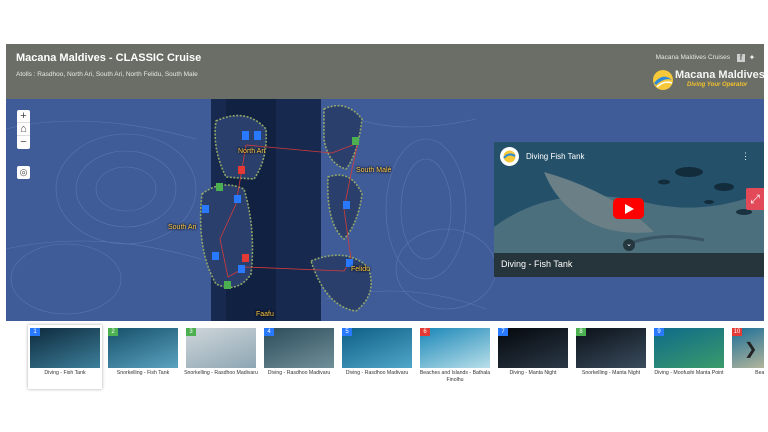 The width and height of the screenshot is (768, 432). I want to click on channel-logo-icon, so click(509, 156).